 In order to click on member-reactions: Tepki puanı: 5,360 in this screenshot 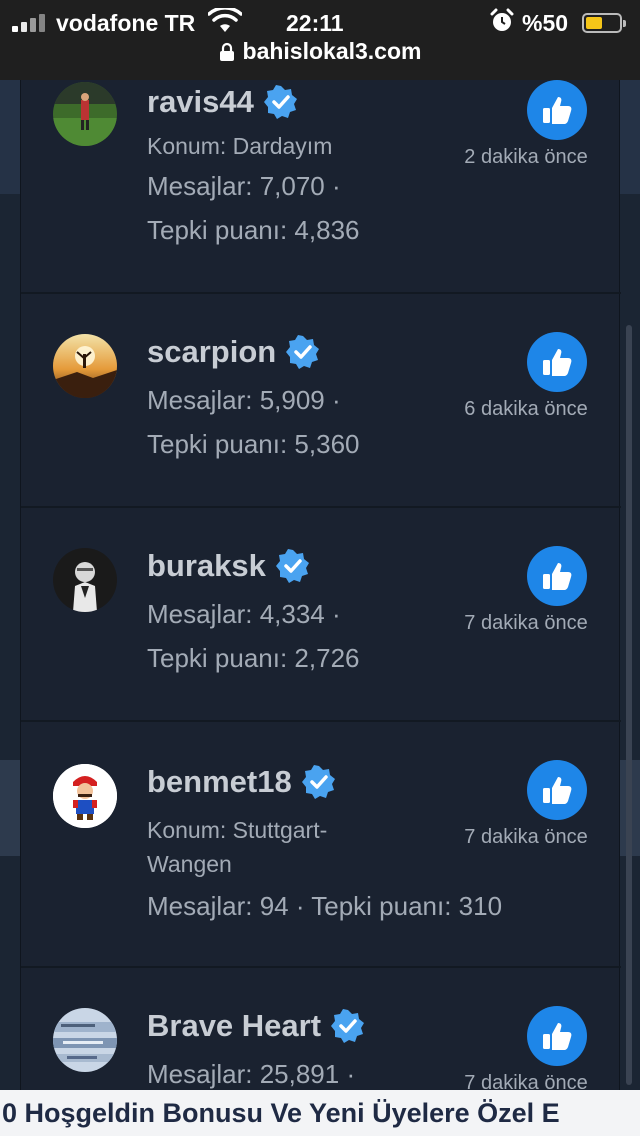, I will do `click(253, 444)`.